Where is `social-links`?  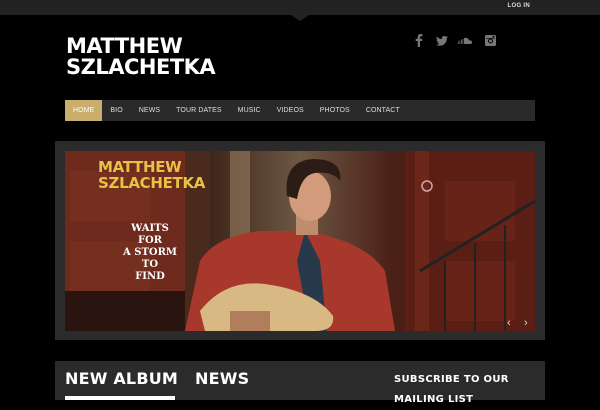
social-links is located at coordinates (454, 40).